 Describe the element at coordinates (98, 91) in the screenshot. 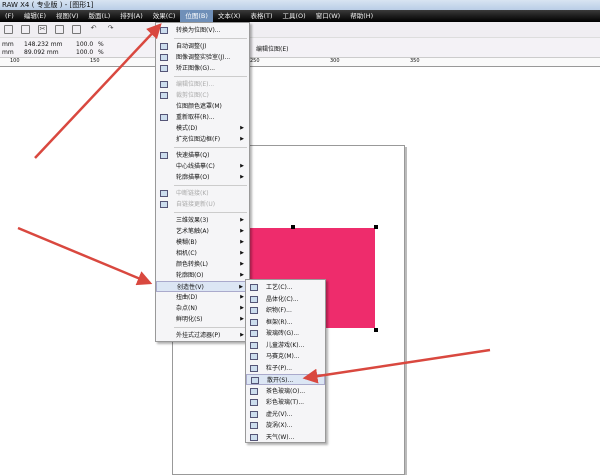

I see `arrow-to-bitmap-menu` at that location.